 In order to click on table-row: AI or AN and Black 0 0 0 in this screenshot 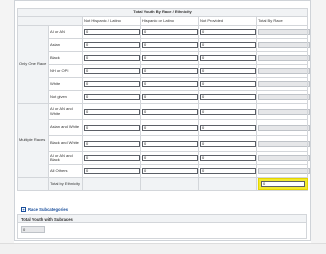, I will do `click(164, 158)`.